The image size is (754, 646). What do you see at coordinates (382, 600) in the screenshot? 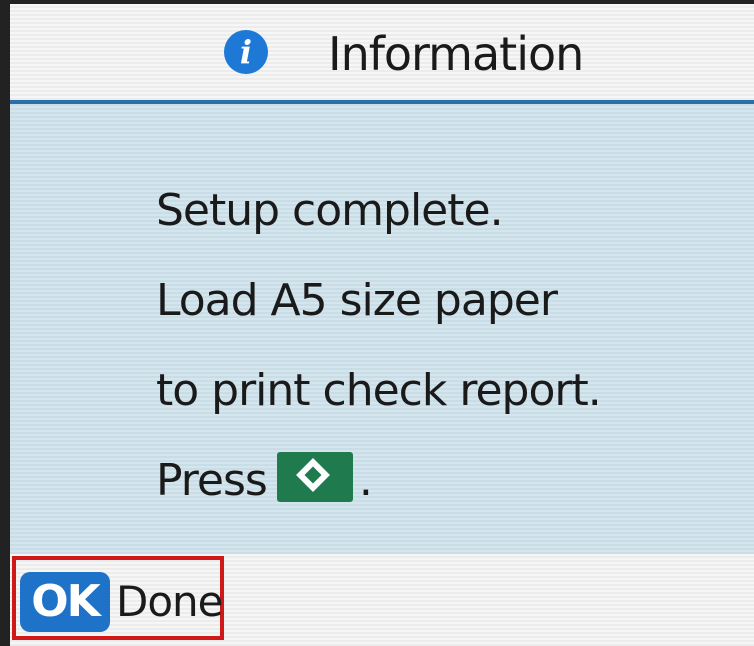
I see `dialog-footer: OK Done` at bounding box center [382, 600].